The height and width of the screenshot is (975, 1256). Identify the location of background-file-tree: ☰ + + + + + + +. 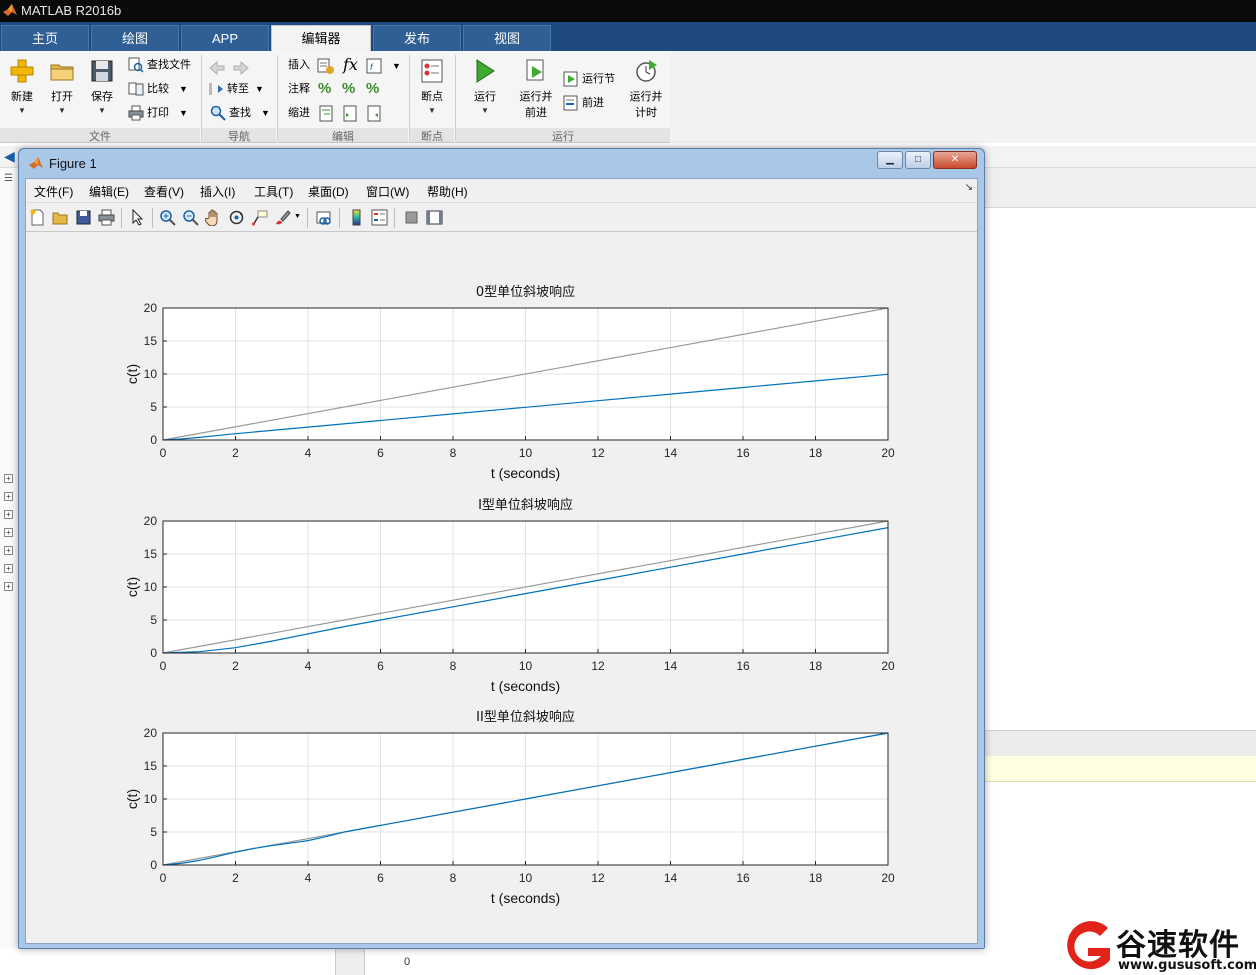
(10, 571).